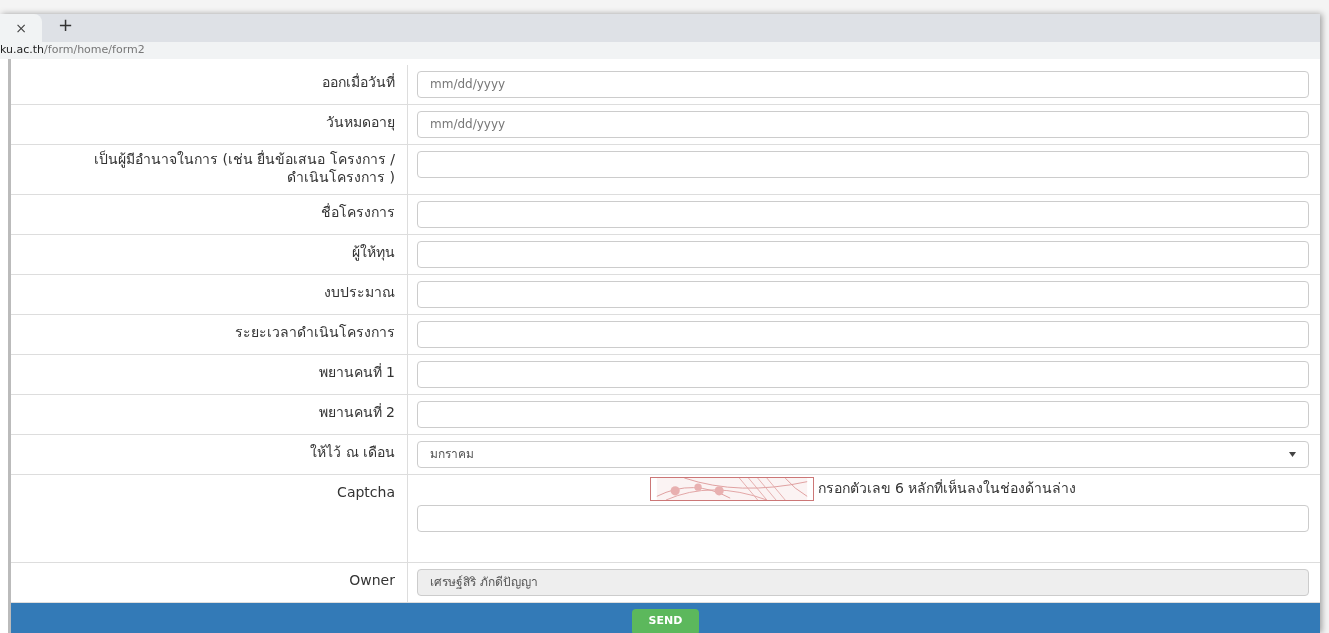 The width and height of the screenshot is (1329, 633). What do you see at coordinates (360, 121) in the screenshot?
I see `field-label: วันหมดอายุ` at bounding box center [360, 121].